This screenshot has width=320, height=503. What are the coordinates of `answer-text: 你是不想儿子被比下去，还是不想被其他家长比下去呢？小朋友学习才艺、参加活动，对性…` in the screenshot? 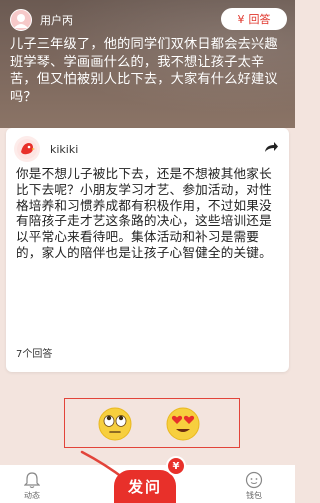 It's located at (144, 213).